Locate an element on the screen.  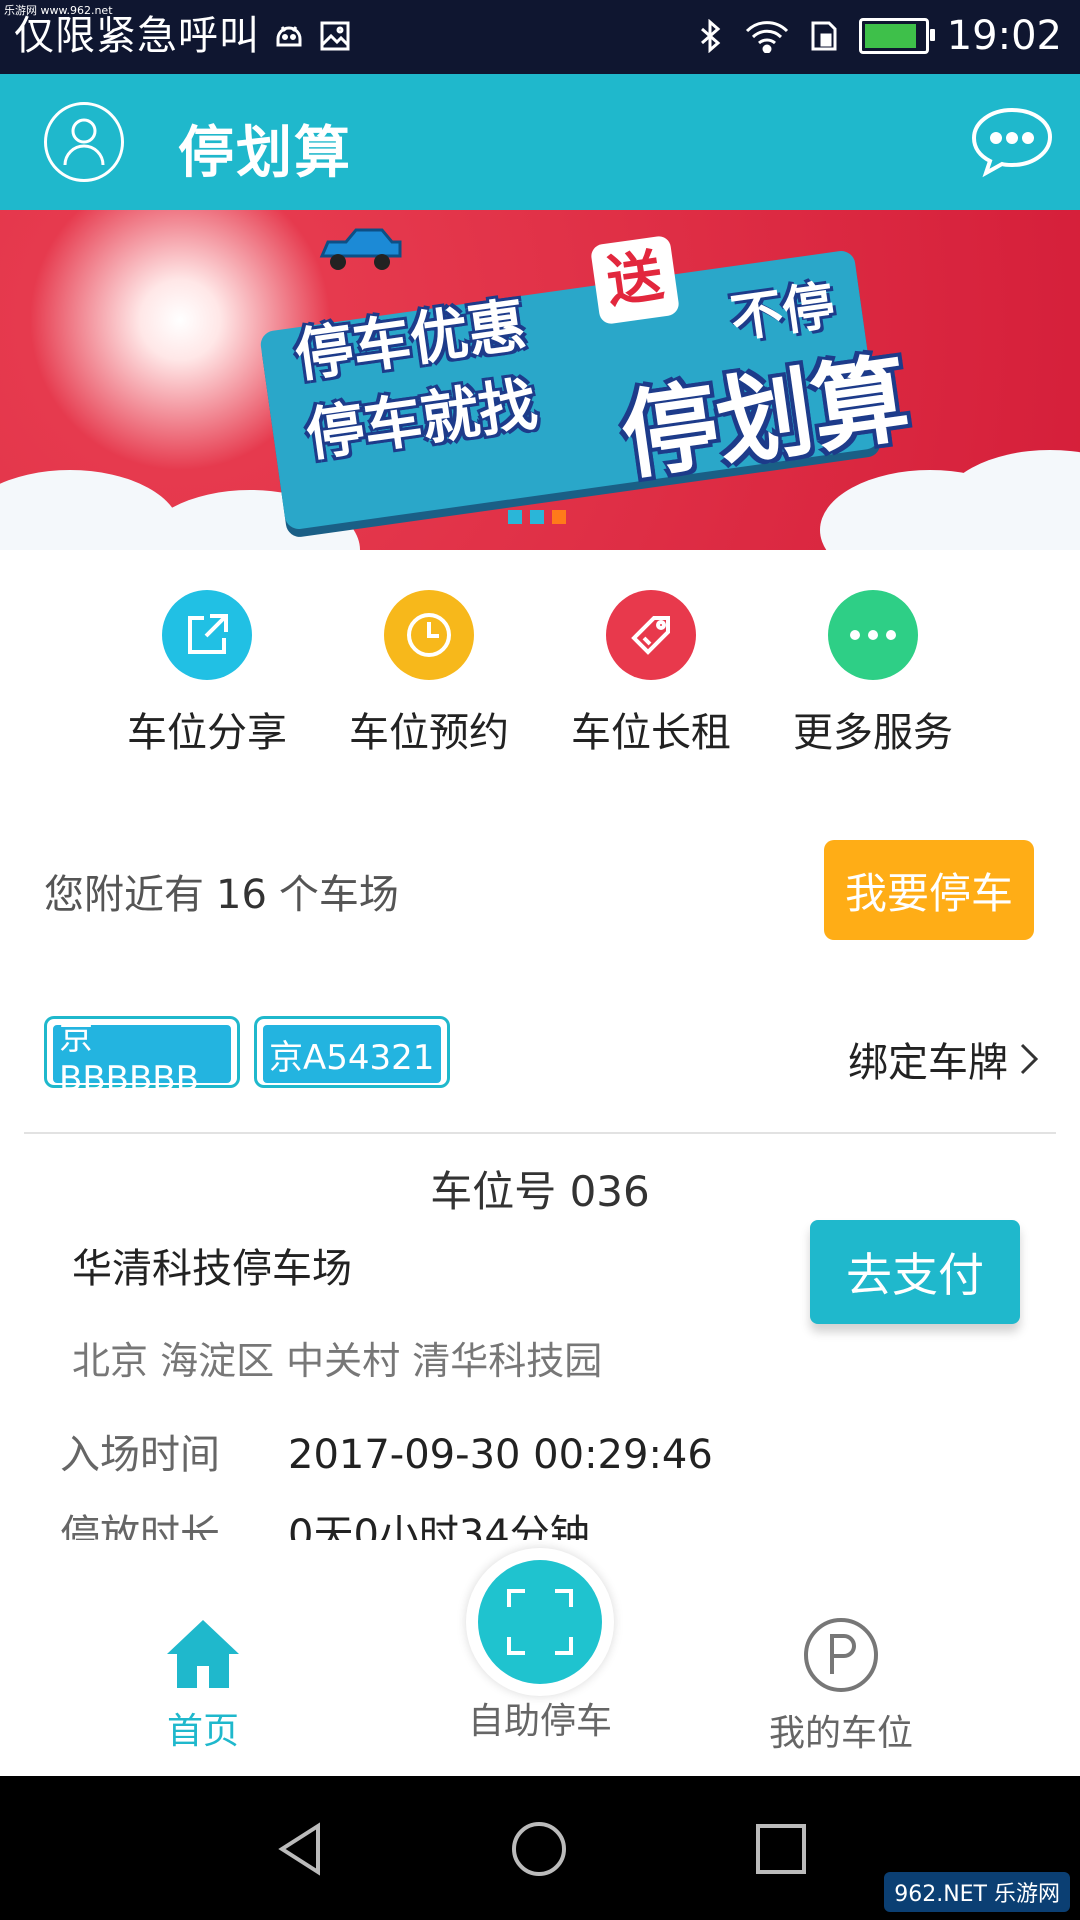
user-icon is located at coordinates (84, 142).